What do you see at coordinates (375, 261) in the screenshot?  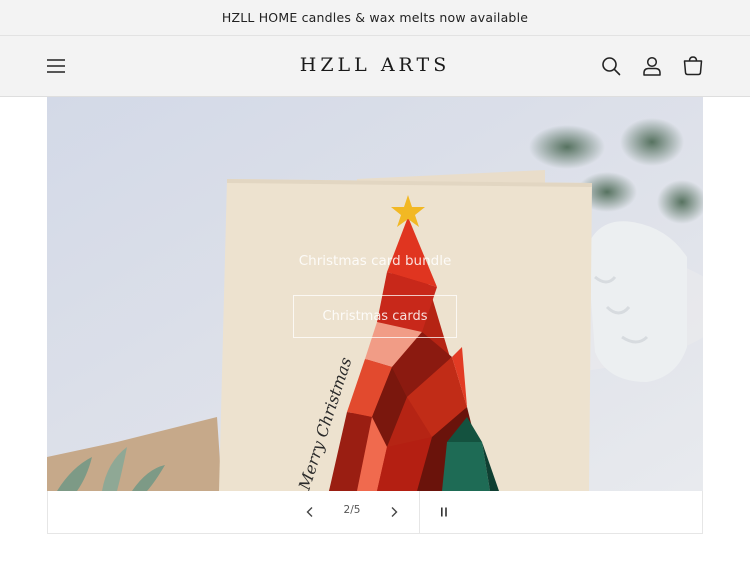 I see `slide-heading: Christmas card bundle` at bounding box center [375, 261].